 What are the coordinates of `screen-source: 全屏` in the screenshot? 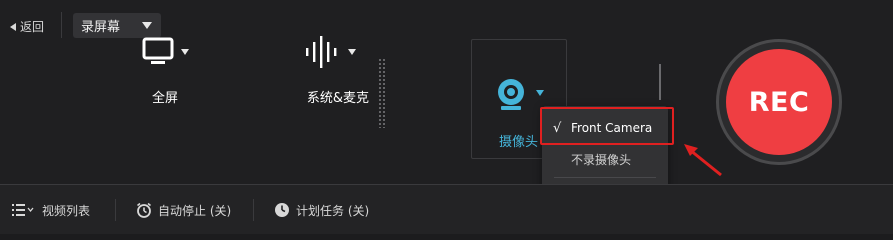 It's located at (165, 69).